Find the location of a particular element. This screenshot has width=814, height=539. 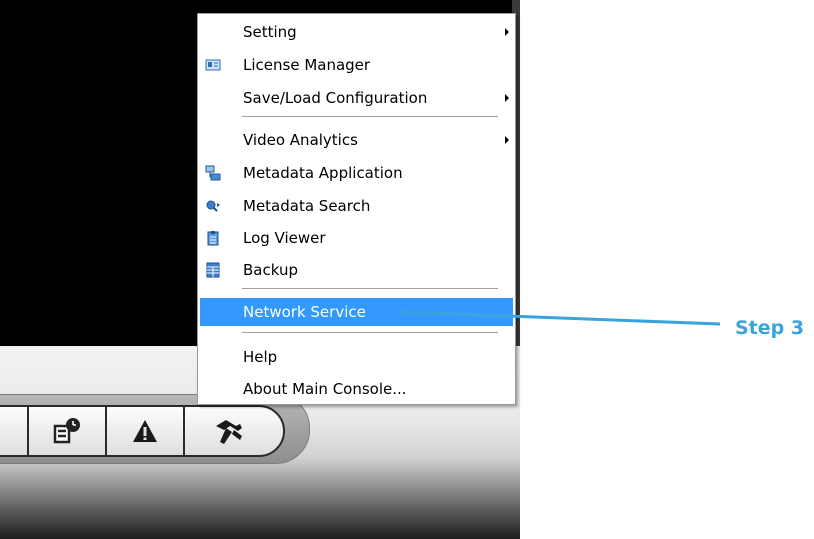

step-callout-line is located at coordinates (560, 318).